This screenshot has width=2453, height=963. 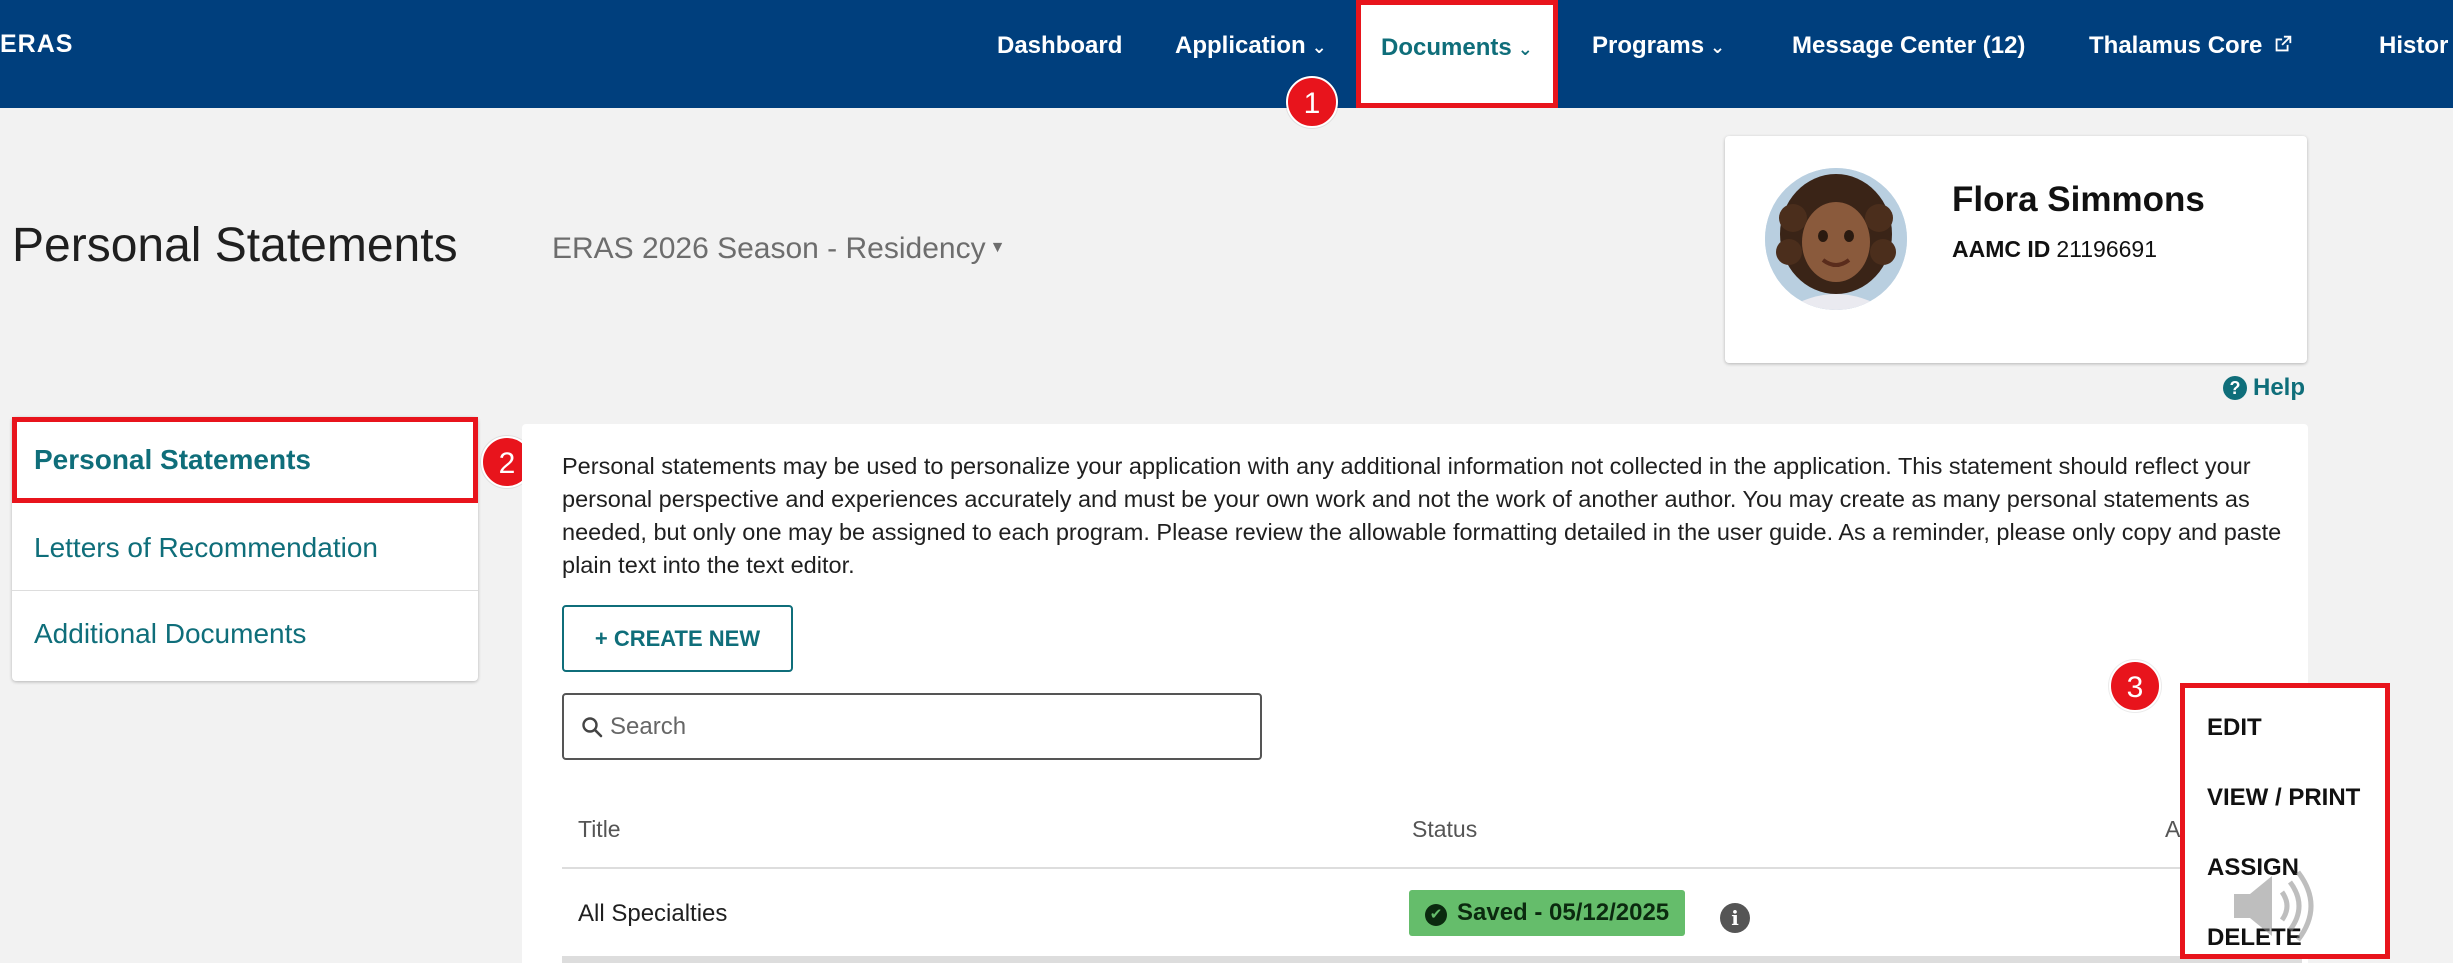 I want to click on create-new-button: + CREATE NEW, so click(x=677, y=638).